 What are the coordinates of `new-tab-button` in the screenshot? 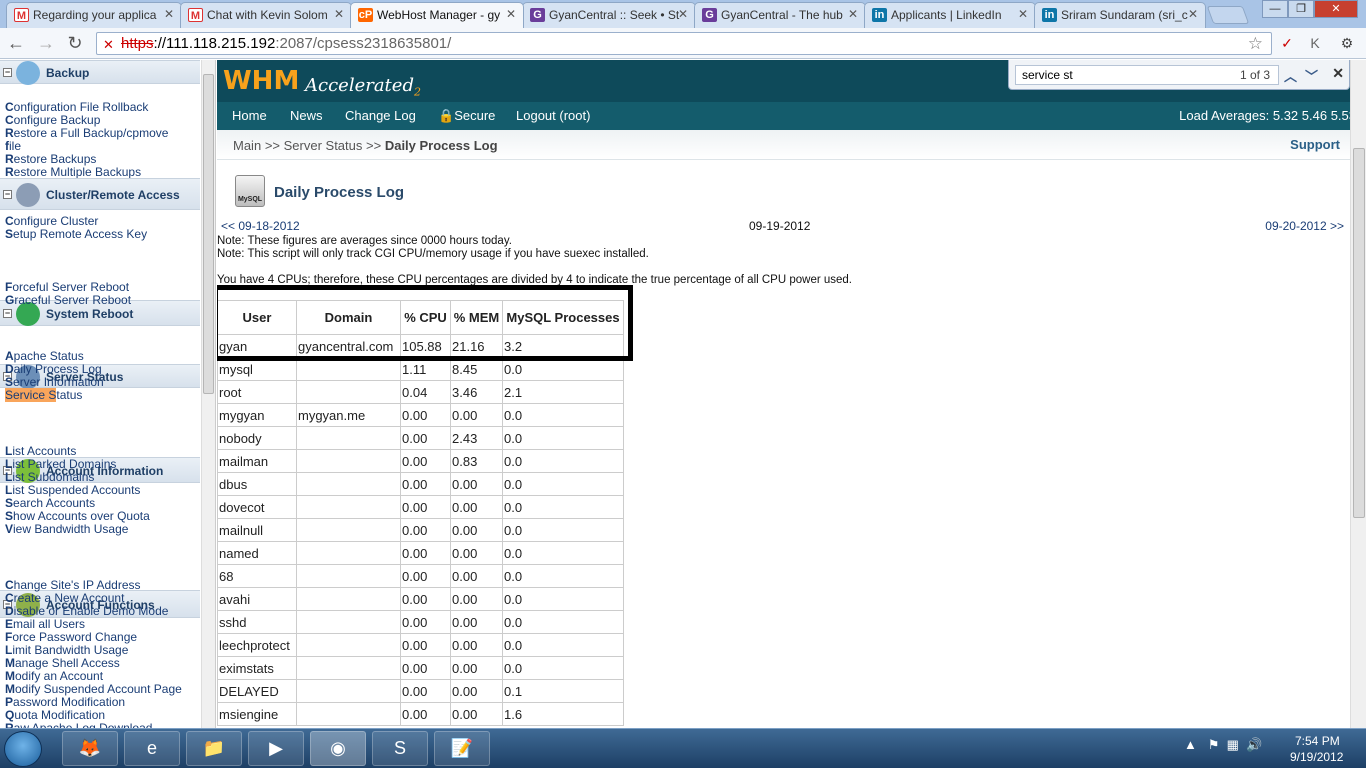 It's located at (1228, 15).